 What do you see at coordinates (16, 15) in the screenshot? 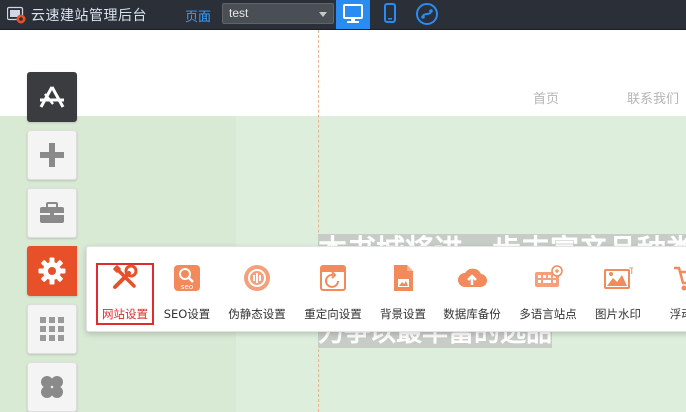
I see `app-logo-icon` at bounding box center [16, 15].